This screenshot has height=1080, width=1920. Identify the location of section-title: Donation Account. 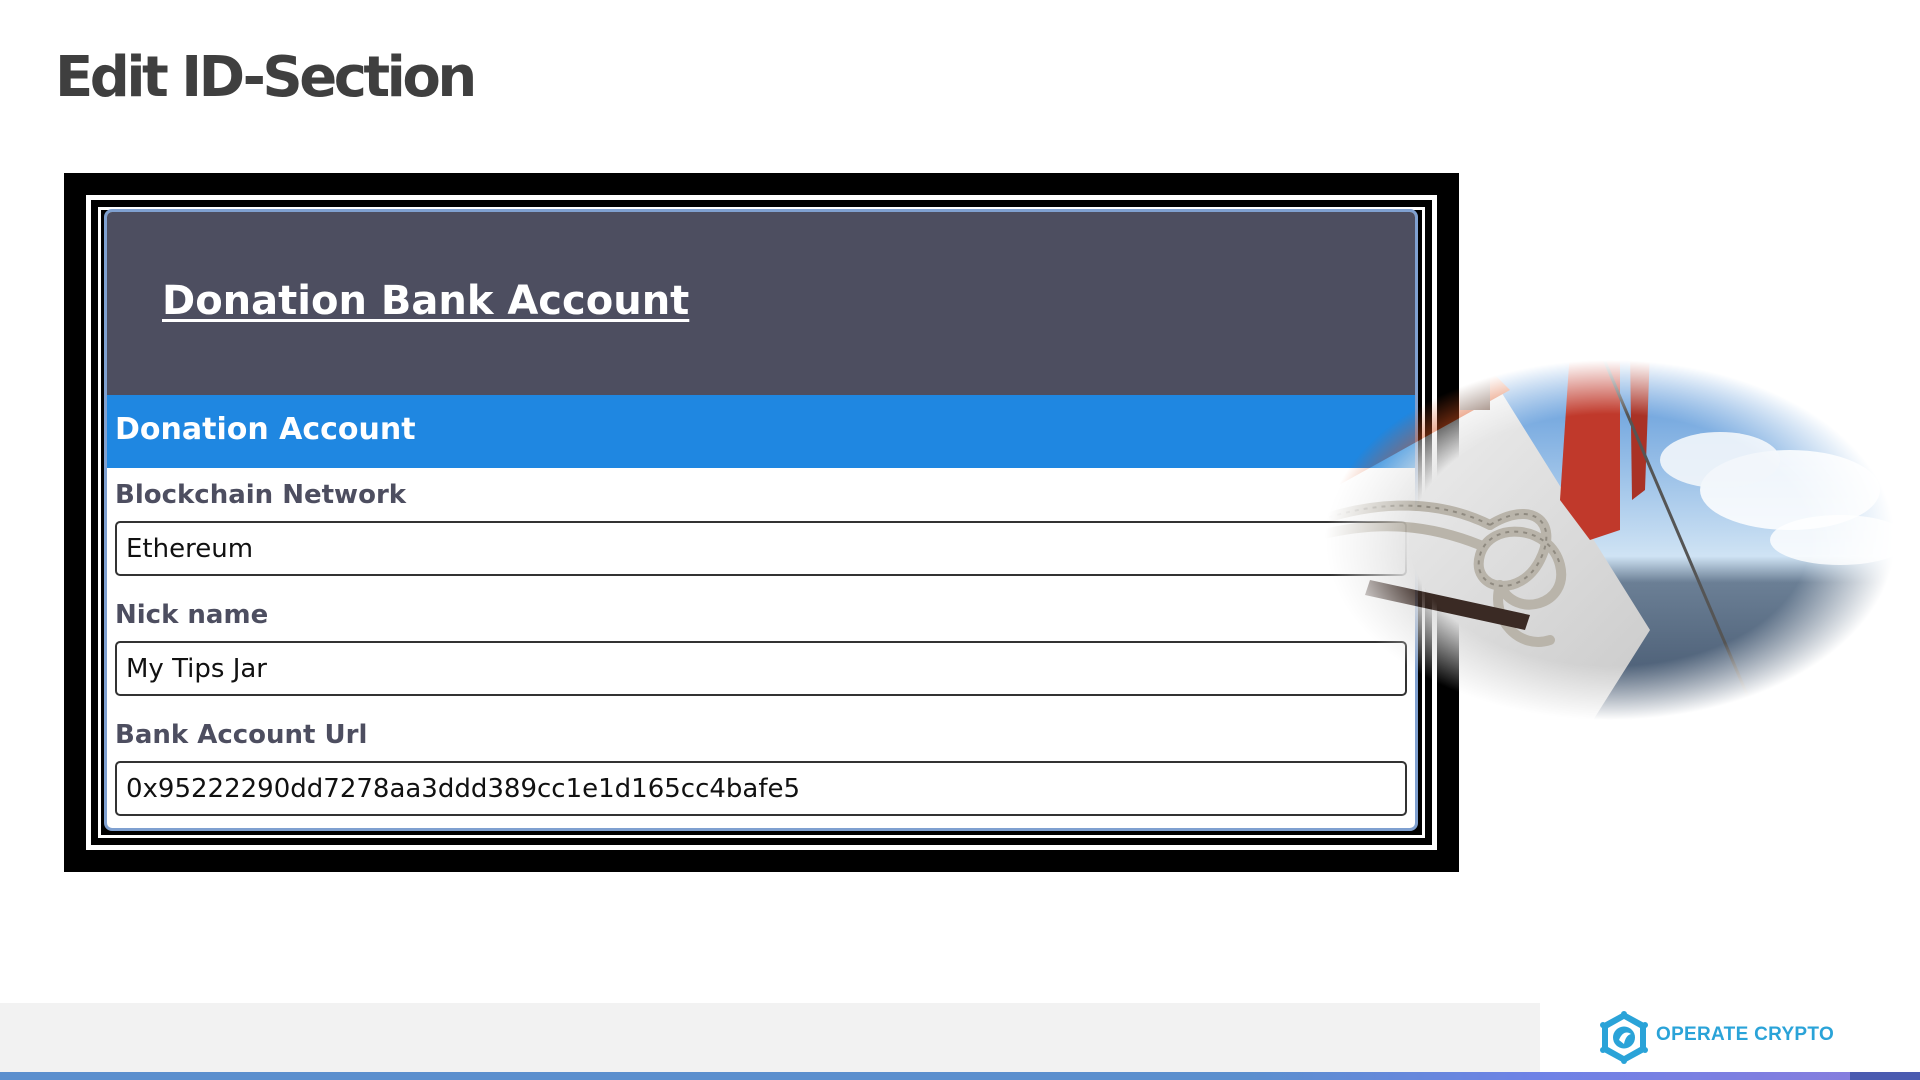
(265, 429).